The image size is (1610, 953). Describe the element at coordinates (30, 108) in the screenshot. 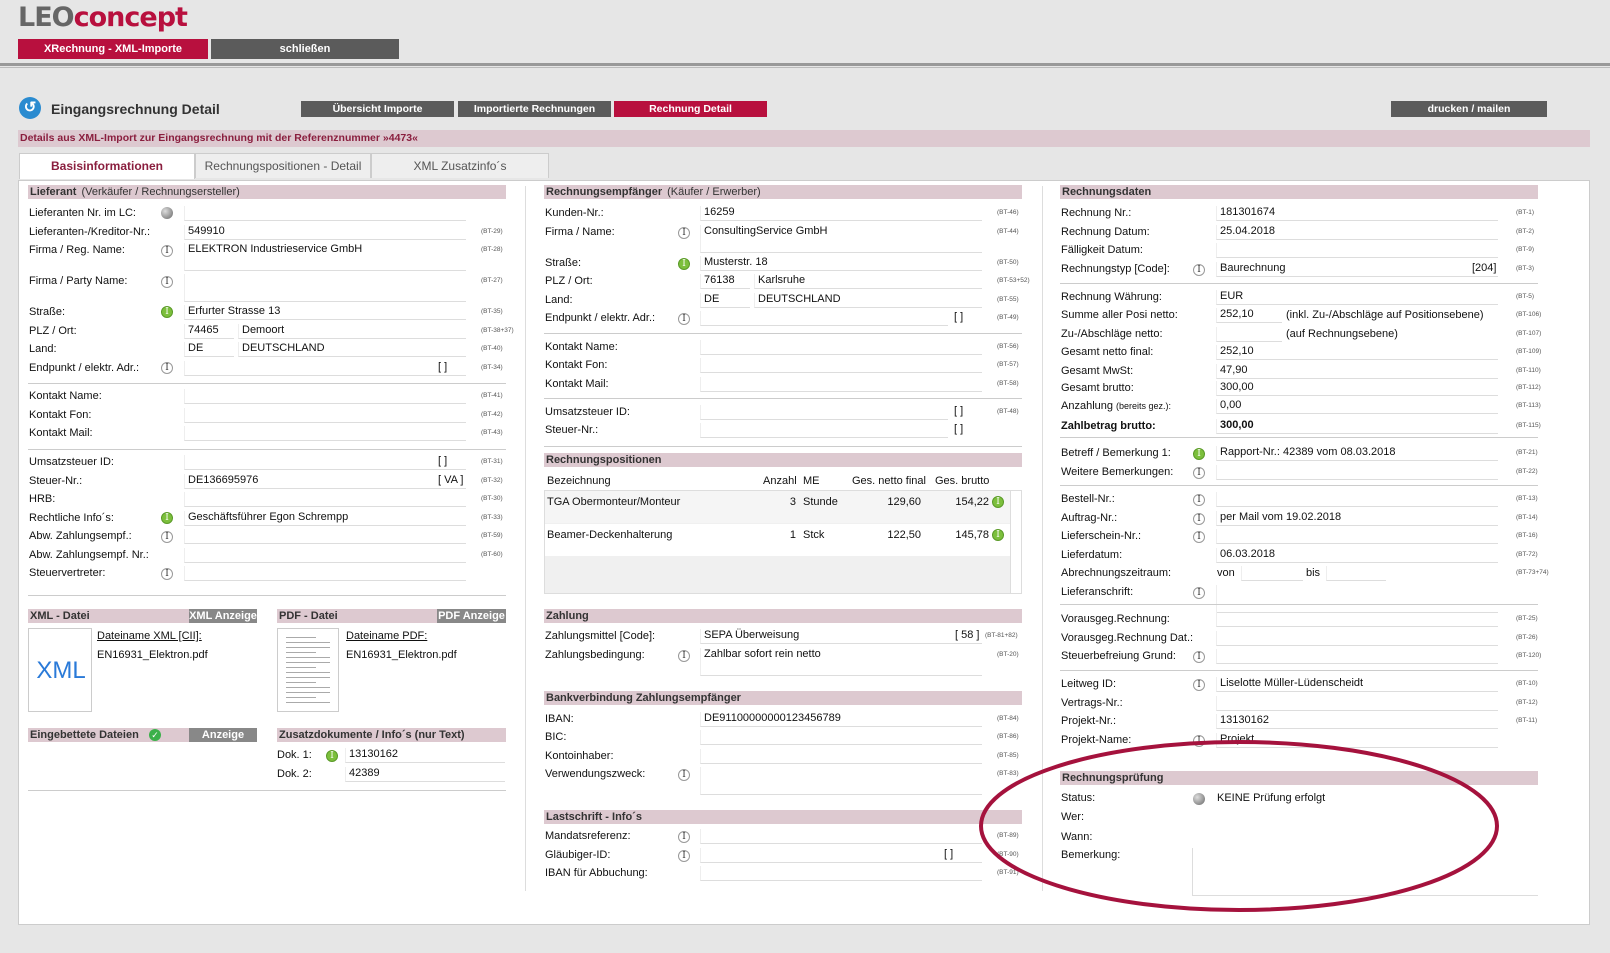

I see `back-icon: ↺` at that location.